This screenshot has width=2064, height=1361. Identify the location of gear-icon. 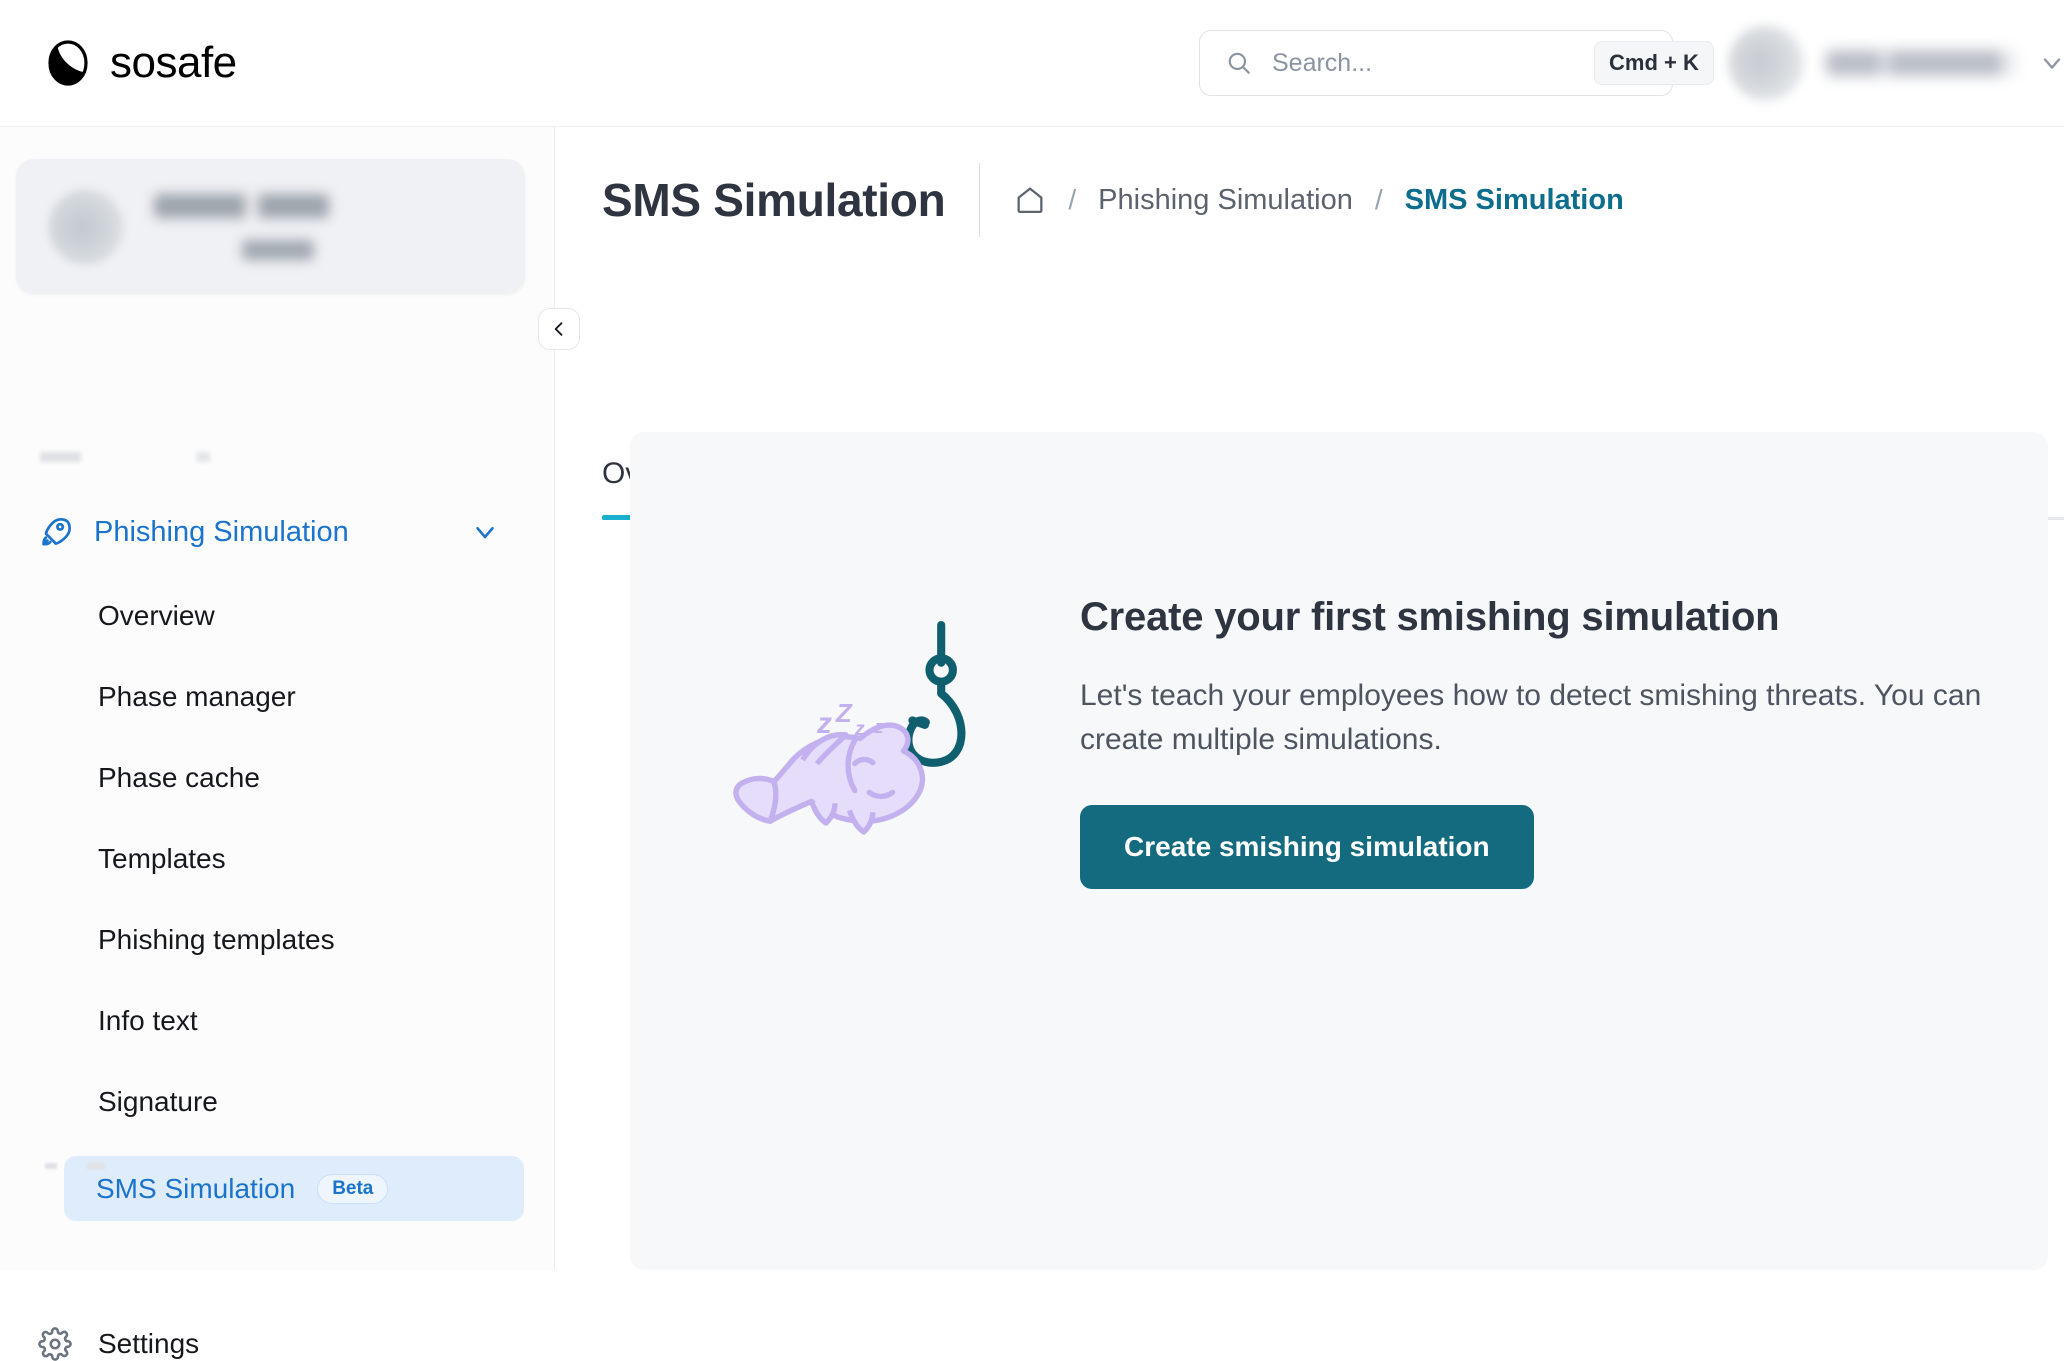
(55, 1344).